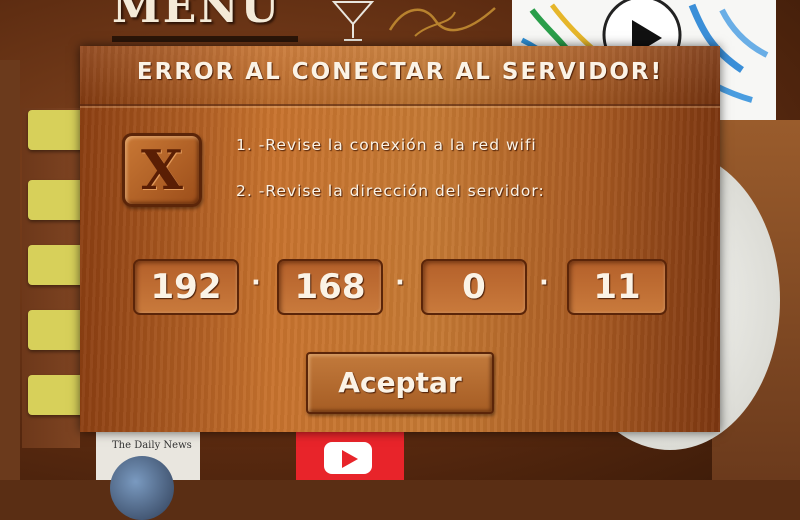  Describe the element at coordinates (152, 445) in the screenshot. I see `news-title: The Daily News` at that location.